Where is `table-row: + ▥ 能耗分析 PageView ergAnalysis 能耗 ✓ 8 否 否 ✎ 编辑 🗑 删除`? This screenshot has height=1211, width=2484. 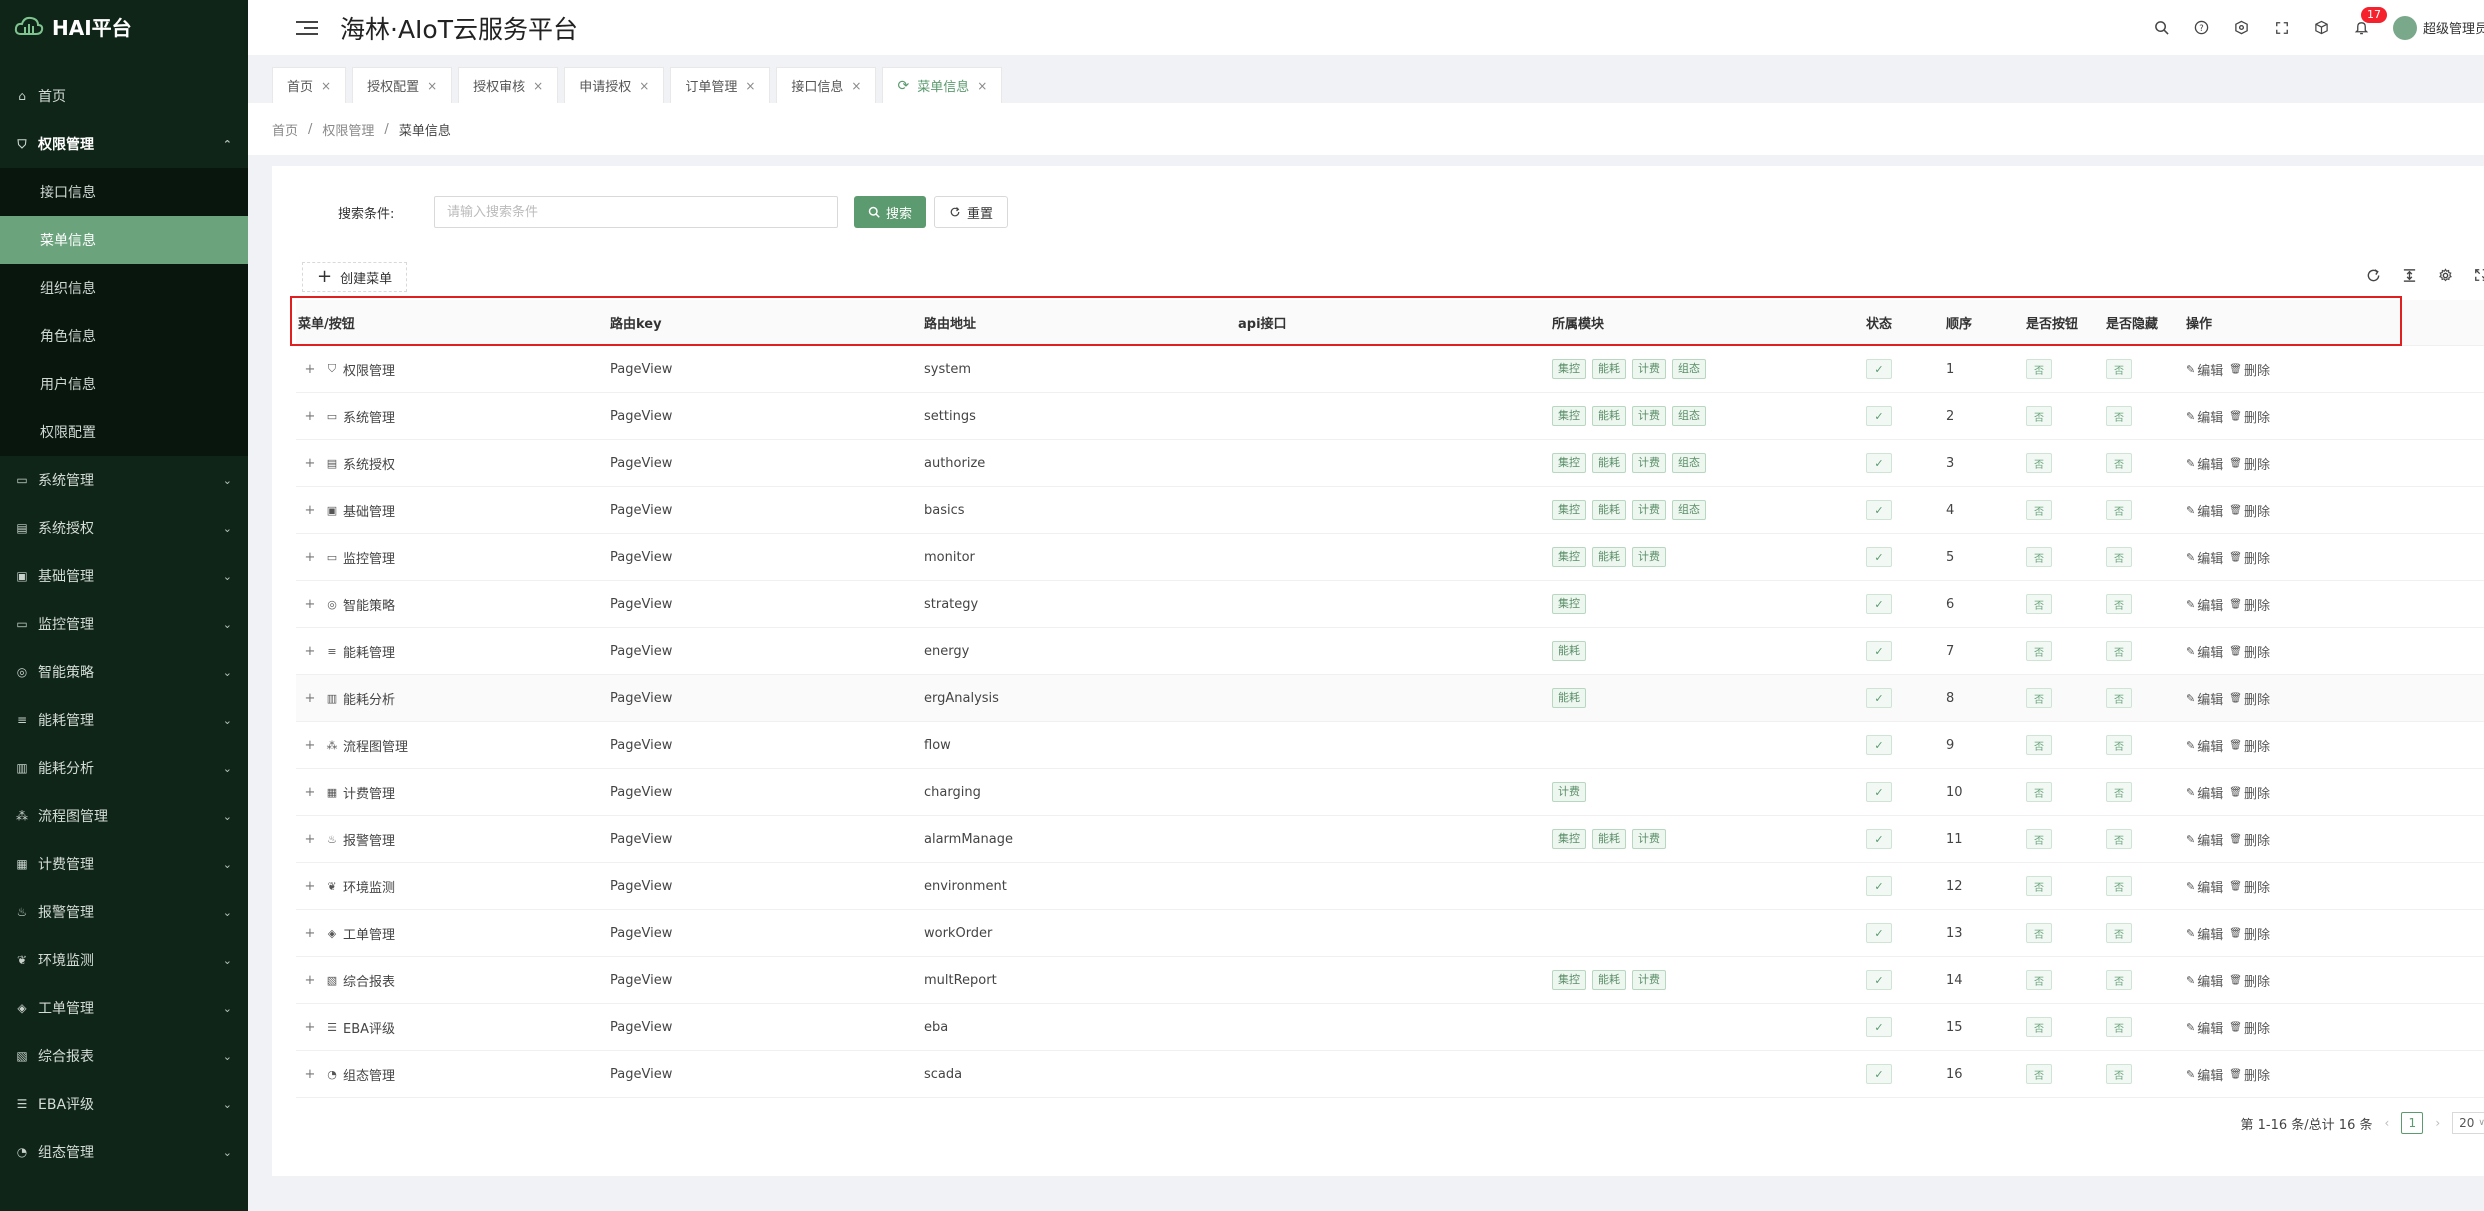
table-row: + ▥ 能耗分析 PageView ergAnalysis 能耗 ✓ 8 否 否 ✎ 编辑 🗑 删除 is located at coordinates (1390, 698).